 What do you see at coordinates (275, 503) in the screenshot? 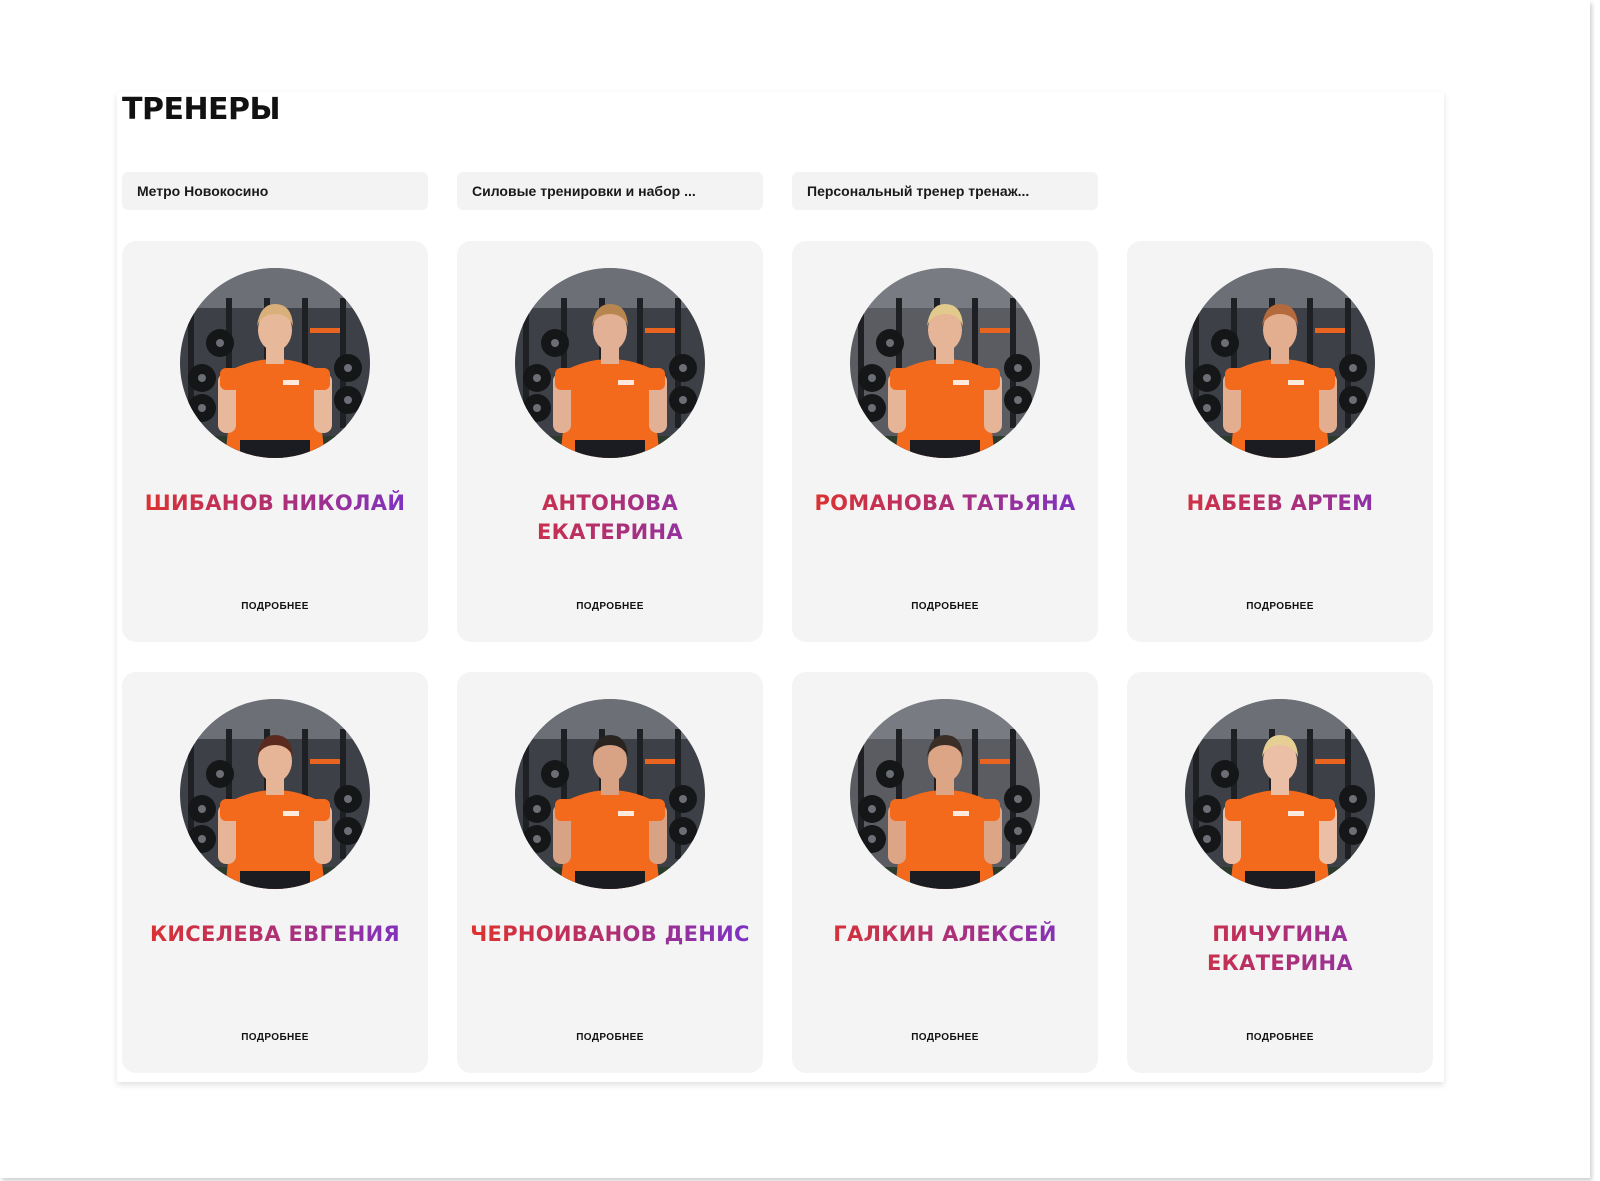
I see `trainer-name: ШИБАНОВ НИКОЛАЙ` at bounding box center [275, 503].